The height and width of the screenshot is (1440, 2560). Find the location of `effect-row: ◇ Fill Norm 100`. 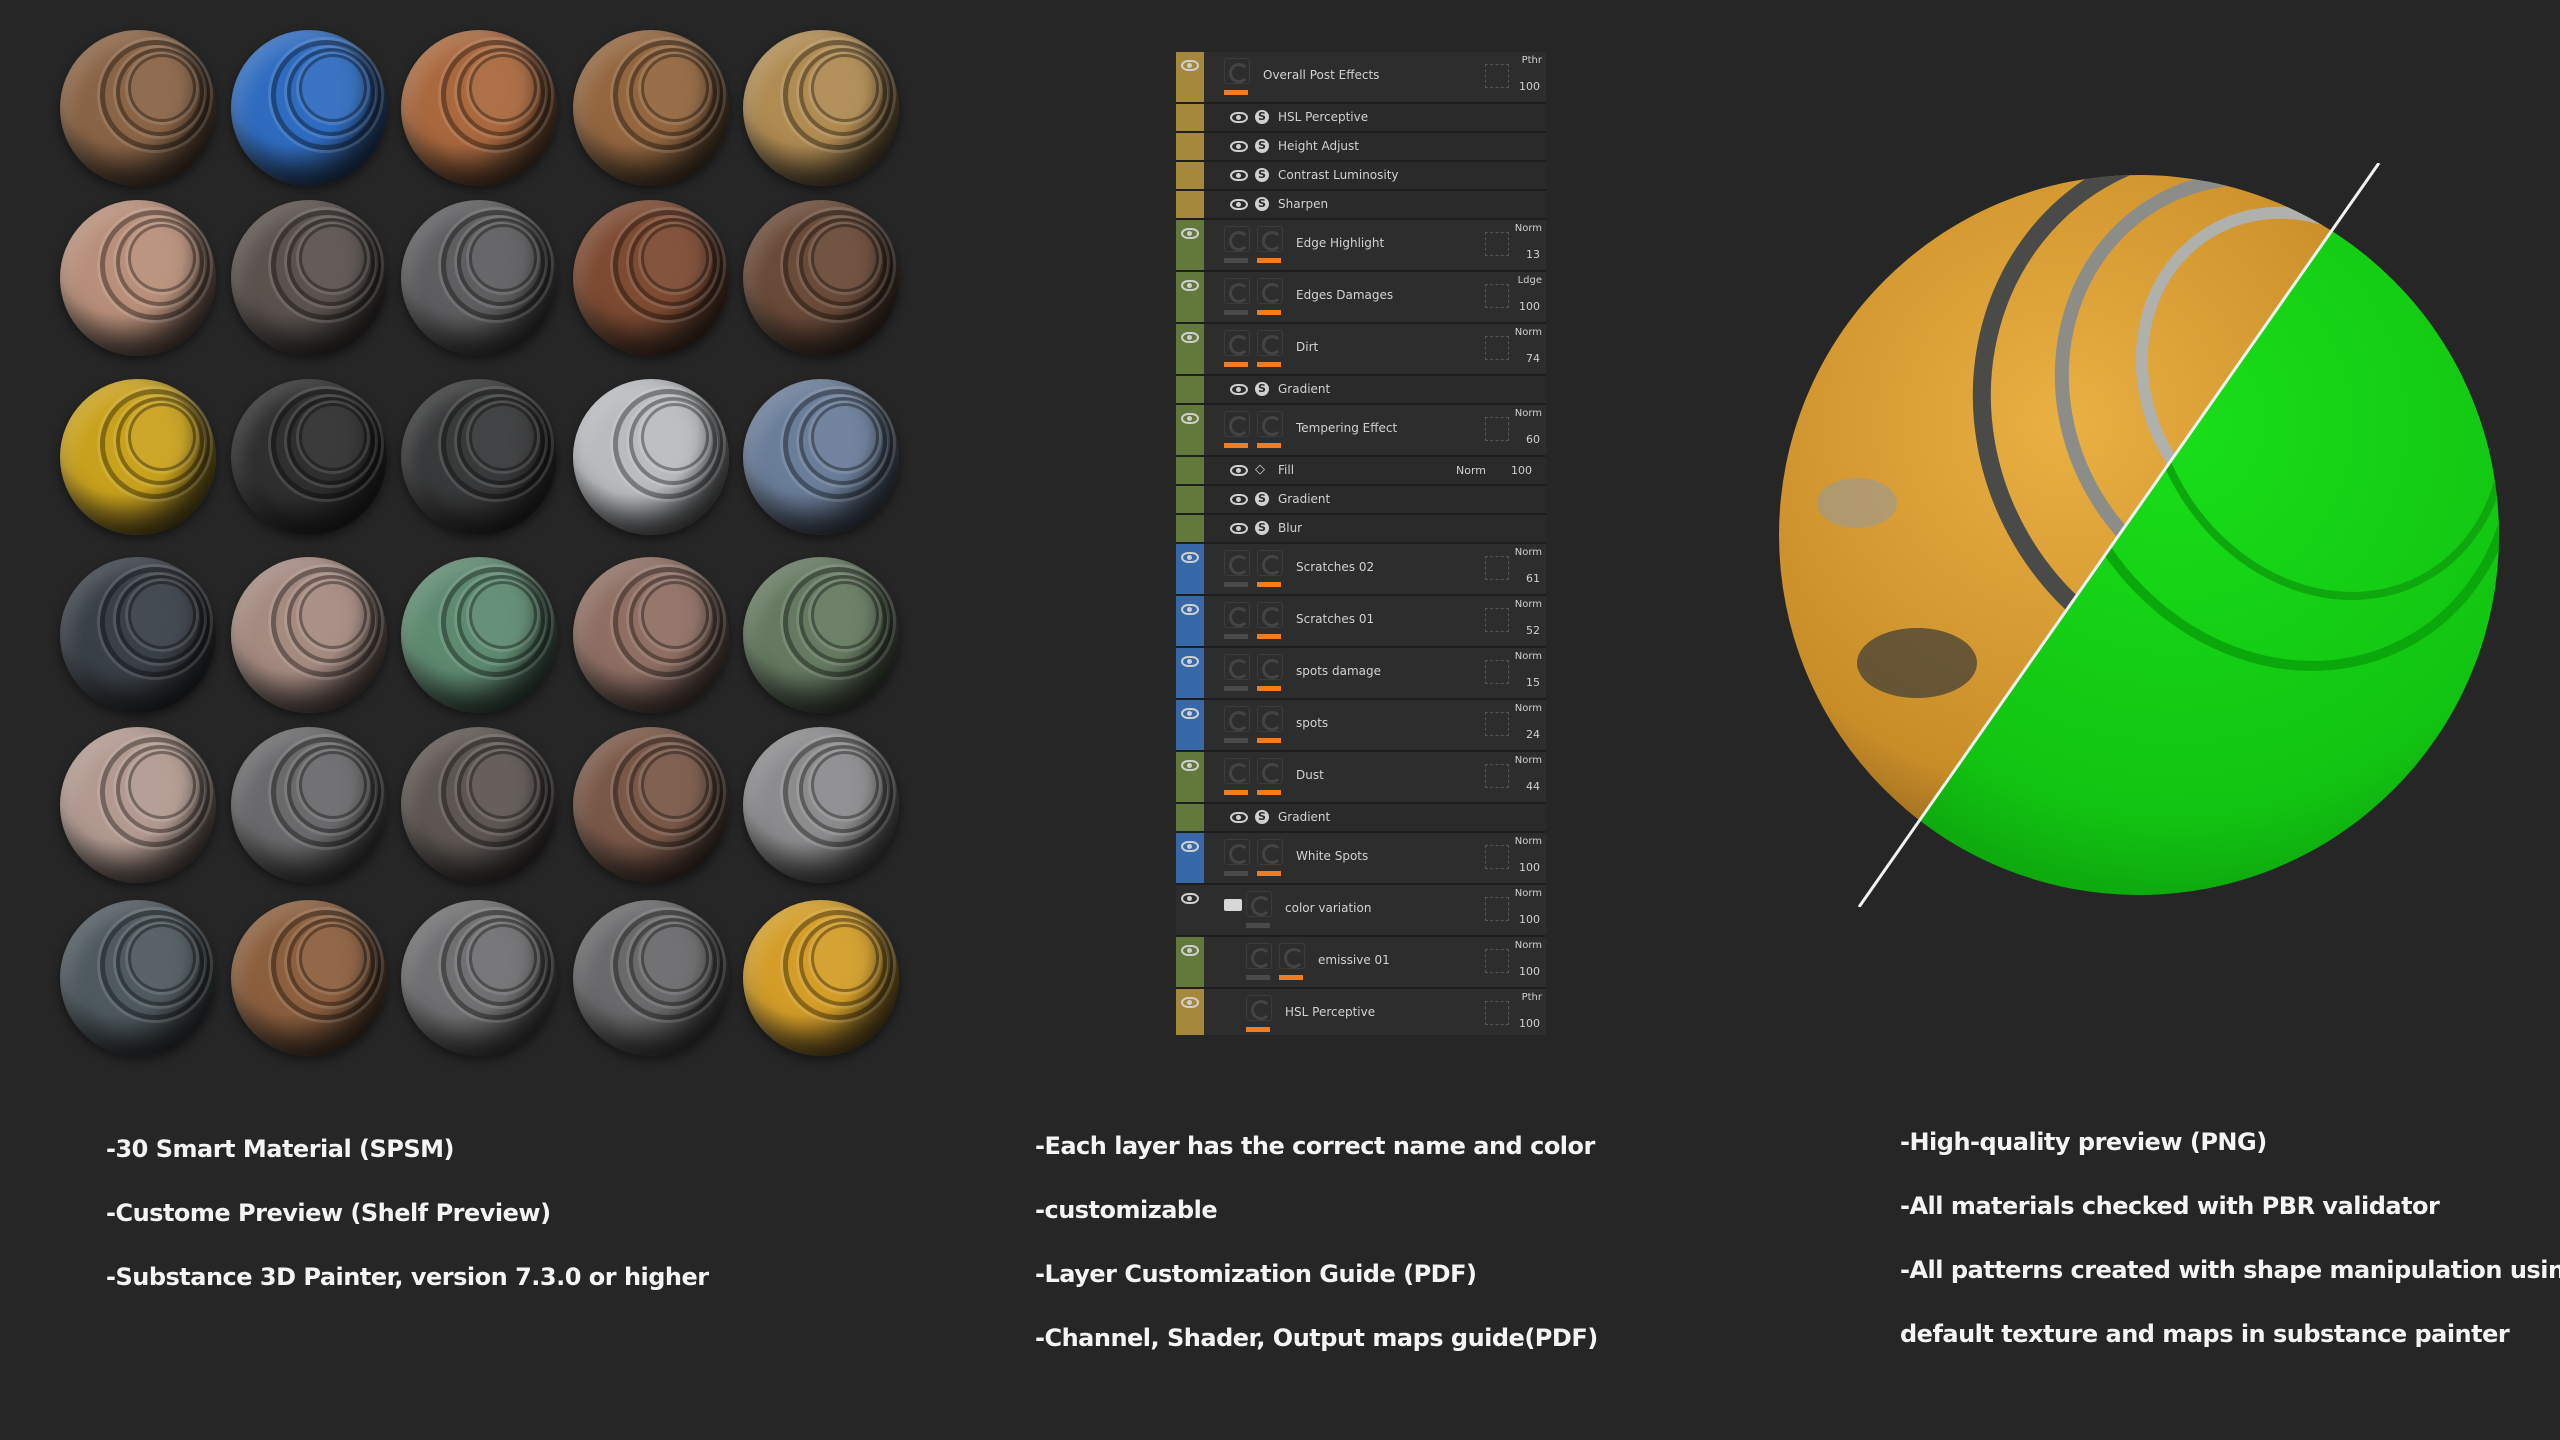

effect-row: ◇ Fill Norm 100 is located at coordinates (1361, 471).